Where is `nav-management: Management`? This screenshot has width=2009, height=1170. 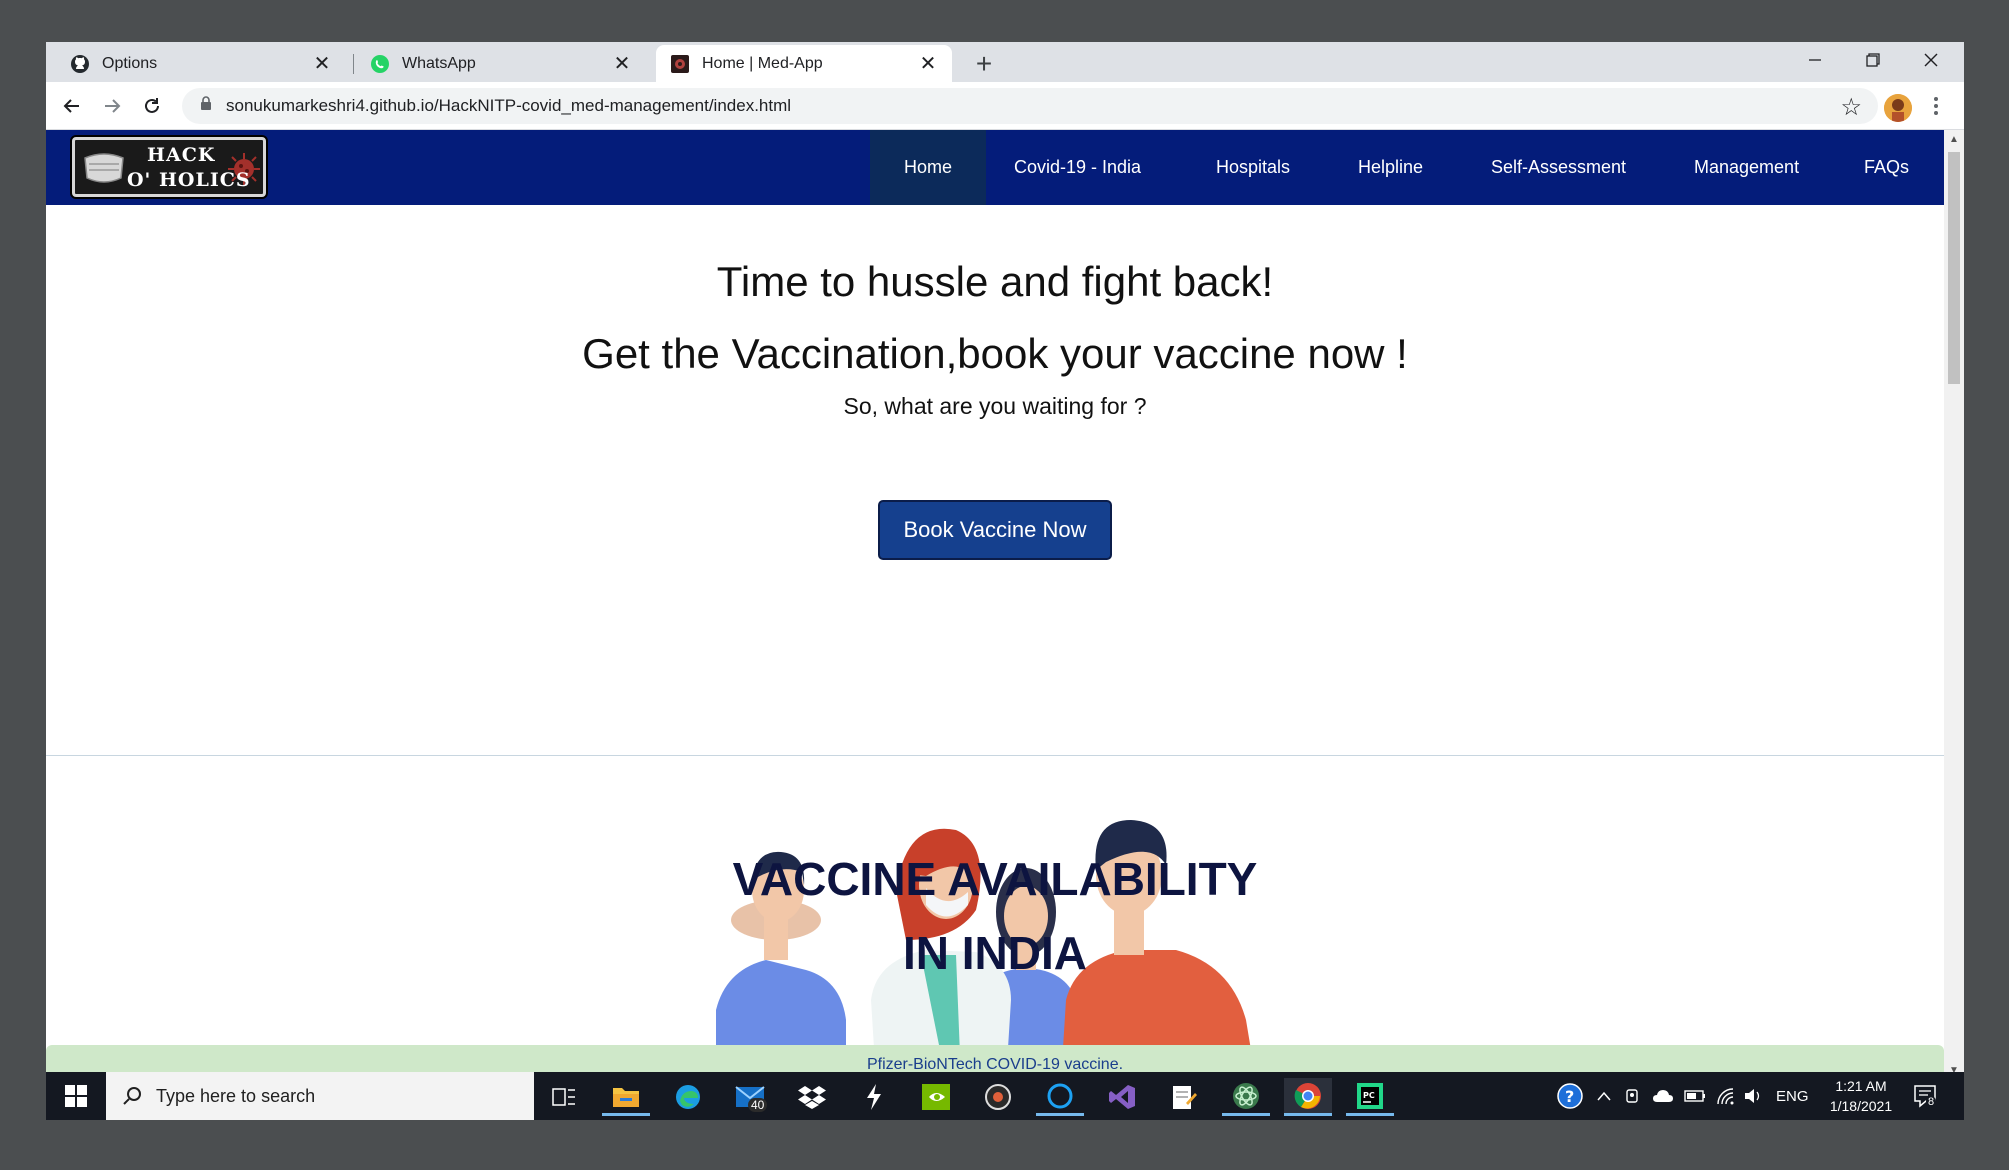 nav-management: Management is located at coordinates (1746, 167).